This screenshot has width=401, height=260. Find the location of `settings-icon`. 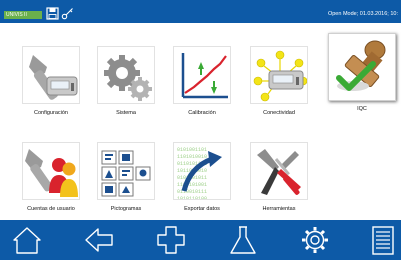

settings-icon is located at coordinates (315, 240).